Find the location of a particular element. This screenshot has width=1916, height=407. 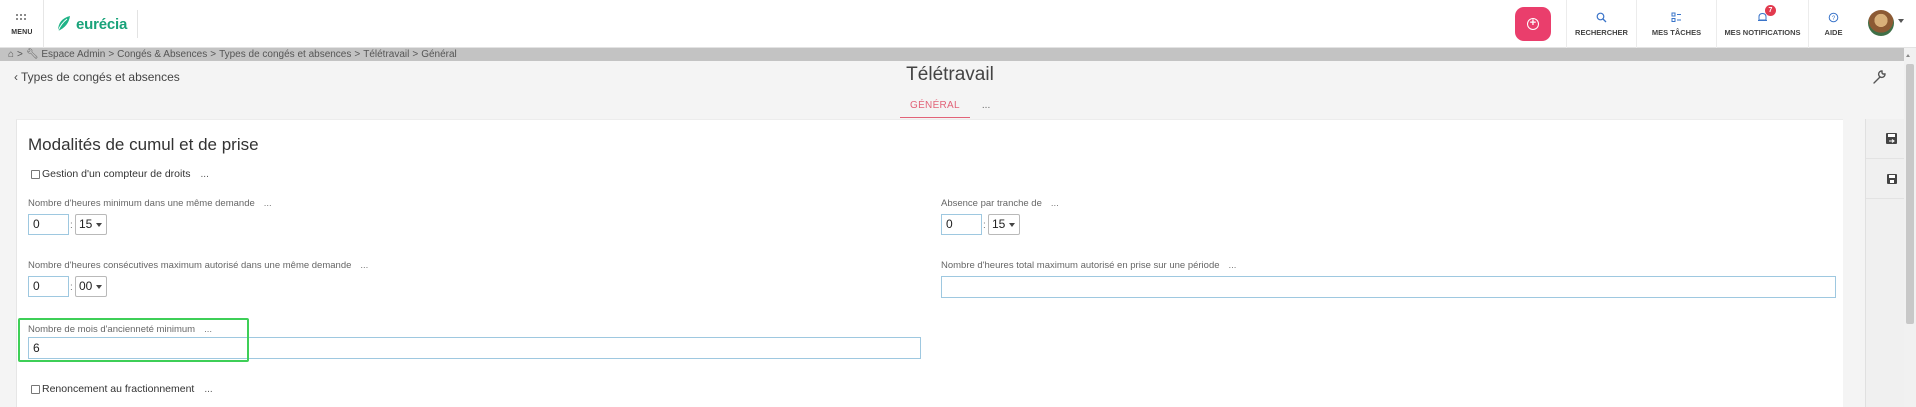

min-heures-colon: : is located at coordinates (71, 225).